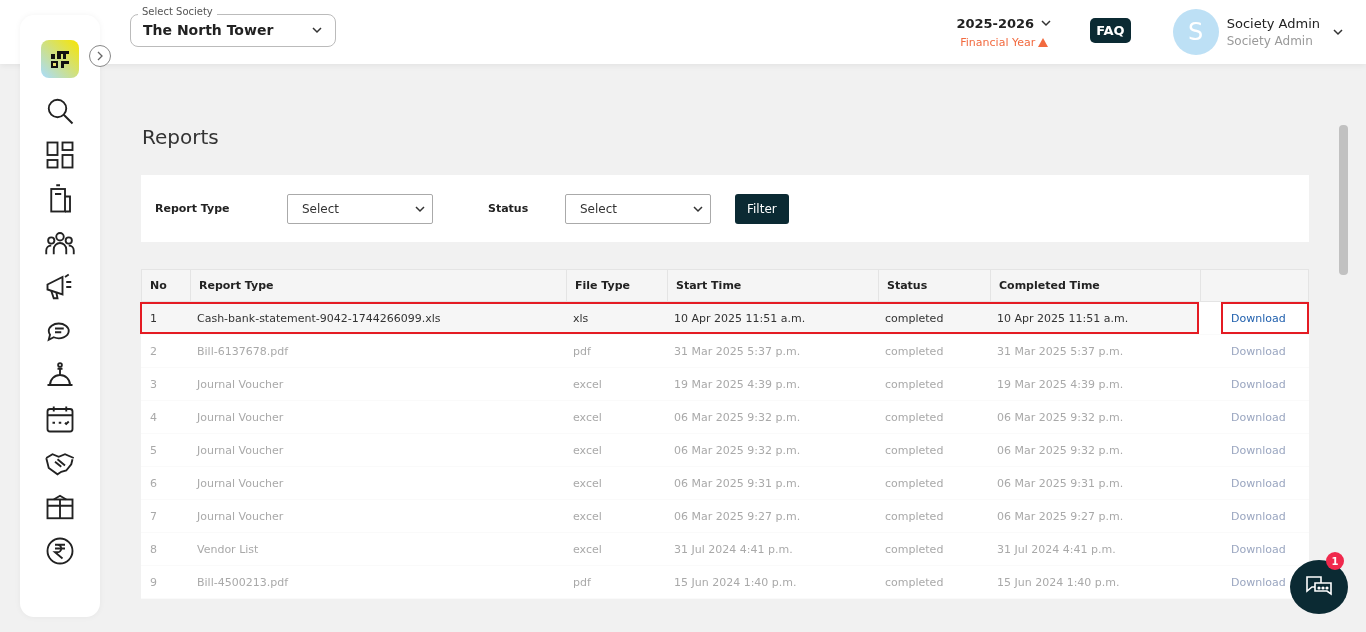 The image size is (1366, 632). I want to click on box-icon, so click(60, 507).